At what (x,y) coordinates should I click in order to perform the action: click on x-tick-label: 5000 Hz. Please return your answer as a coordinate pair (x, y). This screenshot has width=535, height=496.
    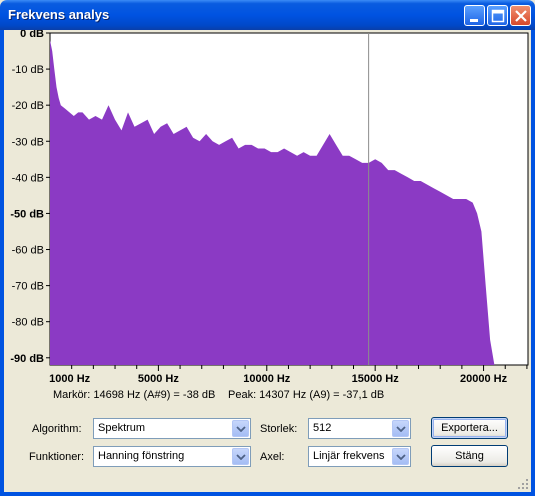
    Looking at the image, I should click on (158, 379).